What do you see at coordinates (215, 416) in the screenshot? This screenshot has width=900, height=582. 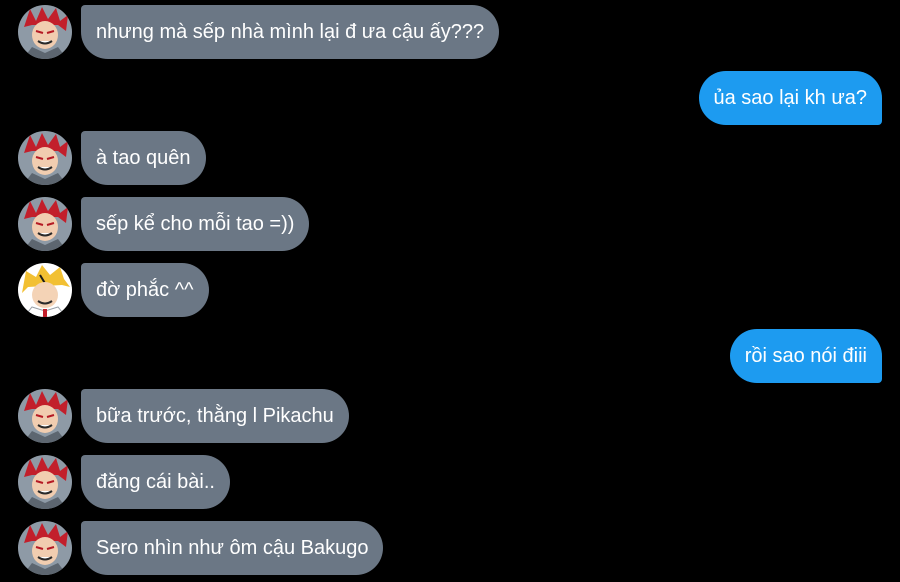 I see `message-bubble-incoming: bữa trước, thằng l Pikachu` at bounding box center [215, 416].